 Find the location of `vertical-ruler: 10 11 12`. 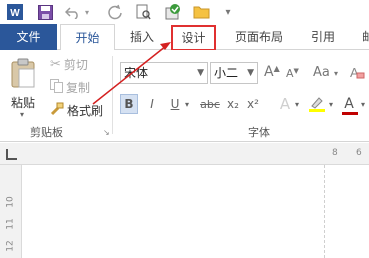

vertical-ruler: 10 11 12 is located at coordinates (11, 211).